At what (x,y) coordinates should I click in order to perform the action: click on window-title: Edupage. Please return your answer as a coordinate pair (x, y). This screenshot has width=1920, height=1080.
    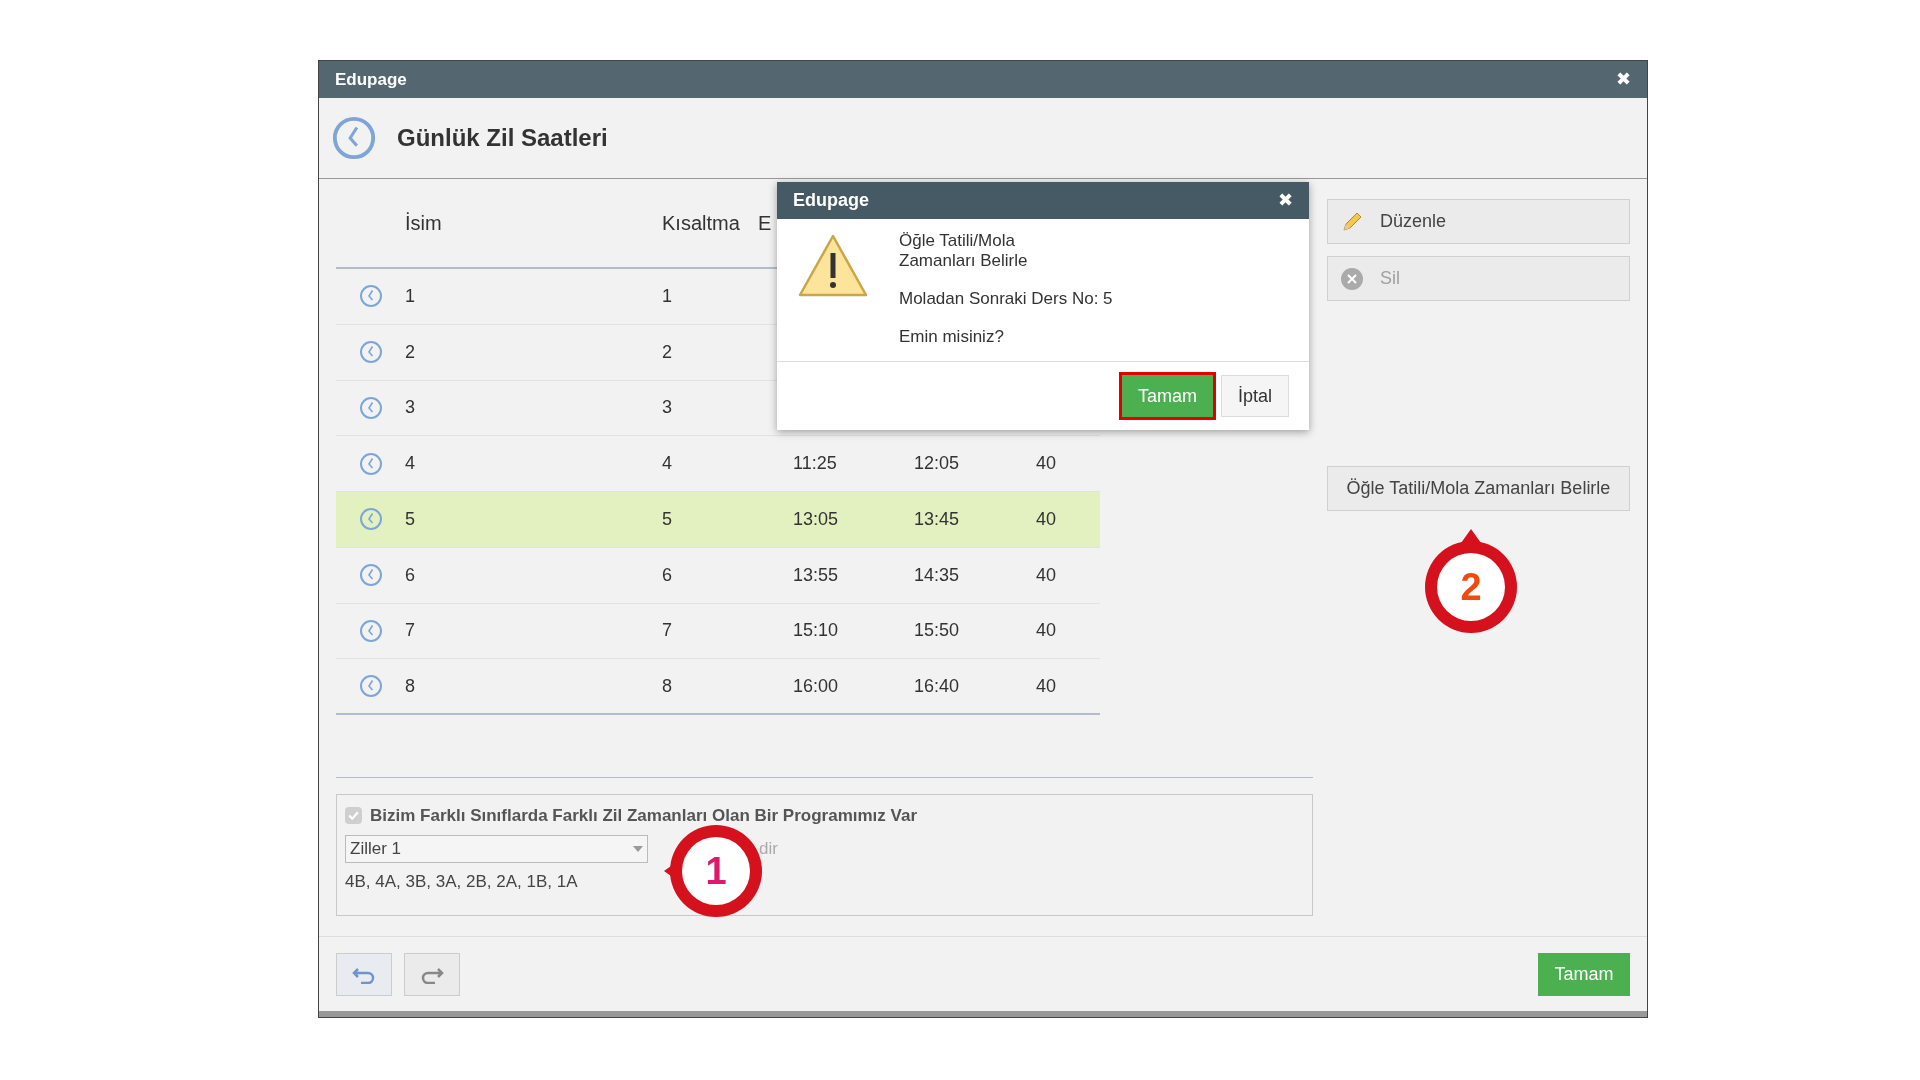
    Looking at the image, I should click on (371, 79).